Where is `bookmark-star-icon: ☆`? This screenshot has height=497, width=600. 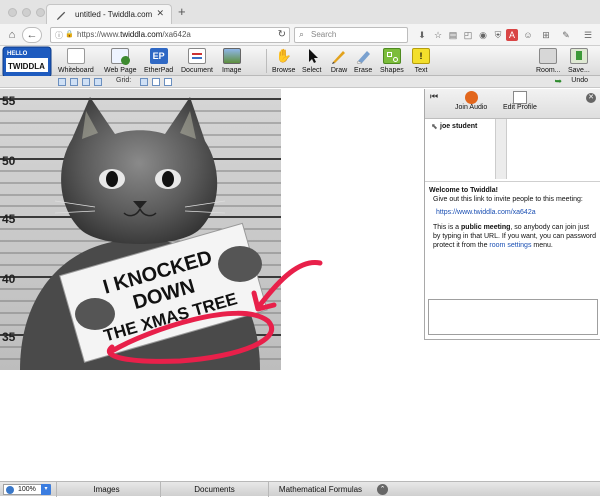
bookmark-star-icon: ☆ is located at coordinates (438, 35).